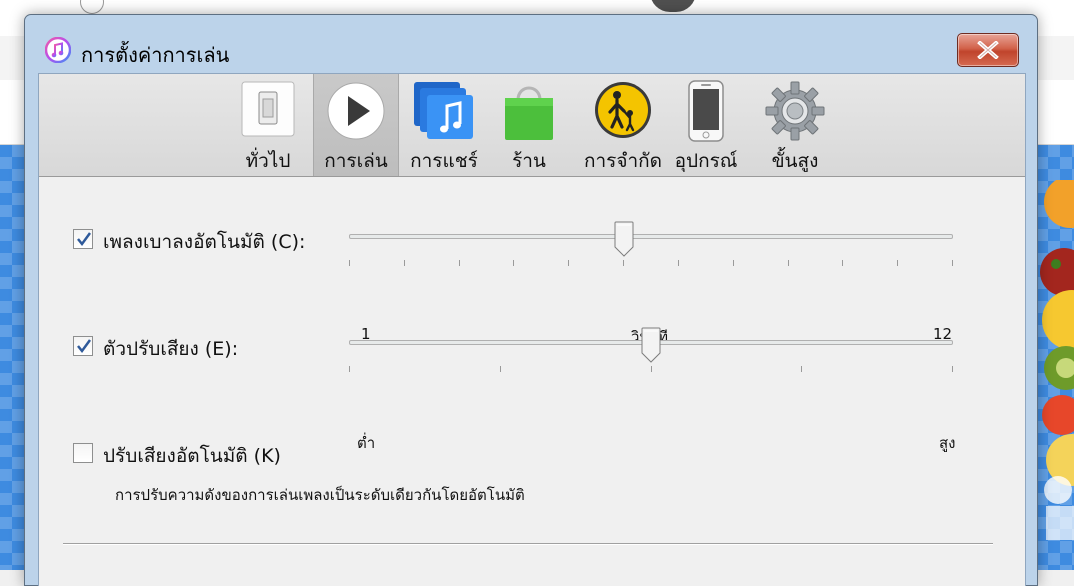  I want to click on sound-check-label: ปรับเสียงอัตโนมัติ (K), so click(192, 456).